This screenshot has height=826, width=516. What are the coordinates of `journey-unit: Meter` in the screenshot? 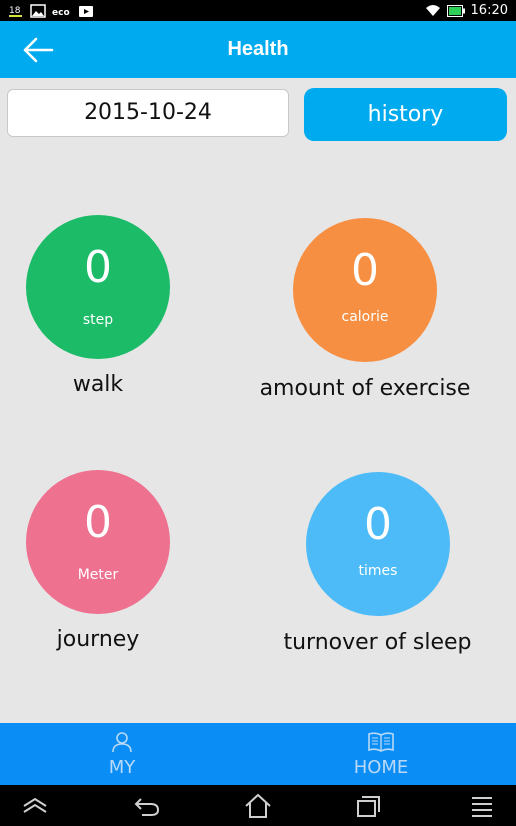 It's located at (98, 575).